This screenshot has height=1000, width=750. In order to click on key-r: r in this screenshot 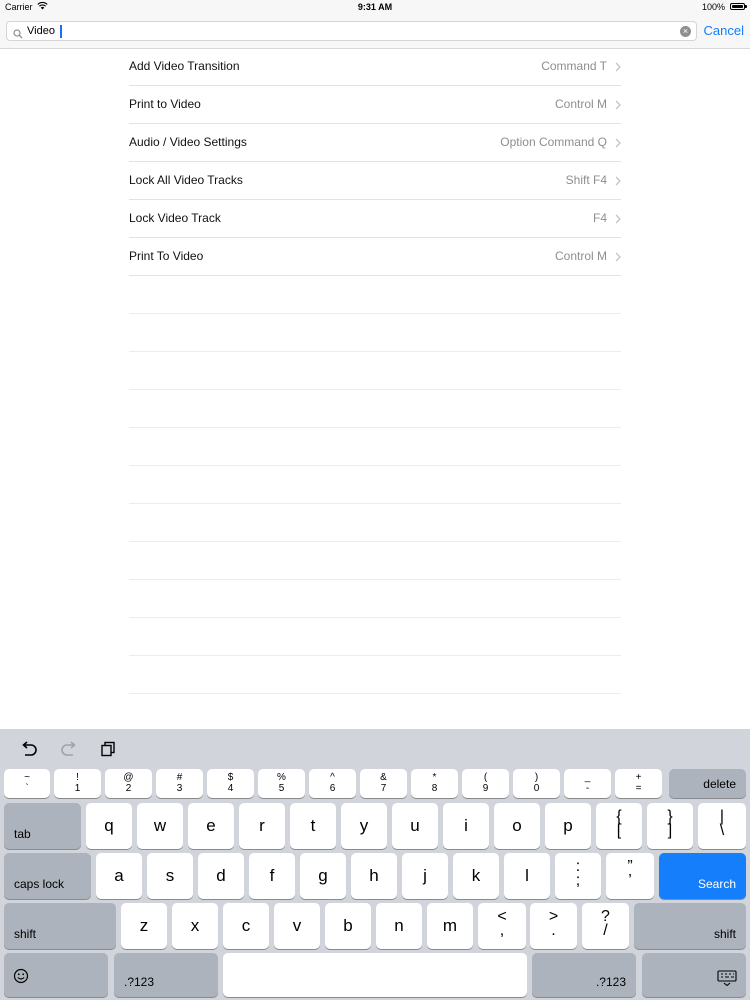, I will do `click(262, 826)`.